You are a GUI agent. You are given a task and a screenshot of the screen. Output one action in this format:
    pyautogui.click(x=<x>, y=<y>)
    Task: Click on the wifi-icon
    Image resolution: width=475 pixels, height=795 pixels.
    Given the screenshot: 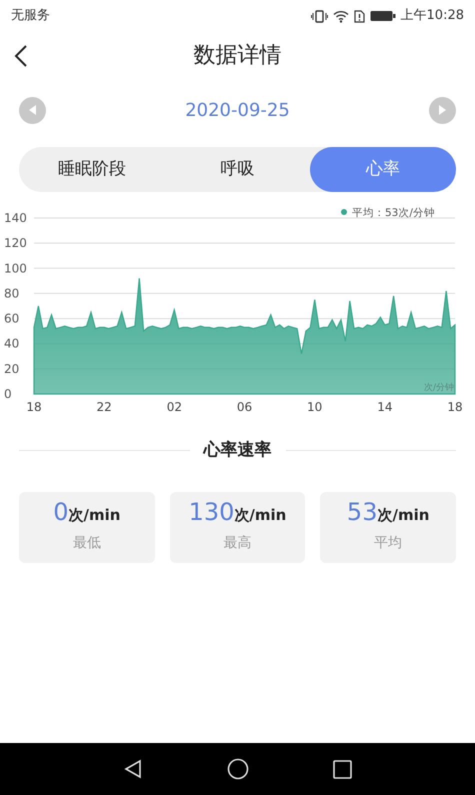 What is the action you would take?
    pyautogui.click(x=340, y=16)
    